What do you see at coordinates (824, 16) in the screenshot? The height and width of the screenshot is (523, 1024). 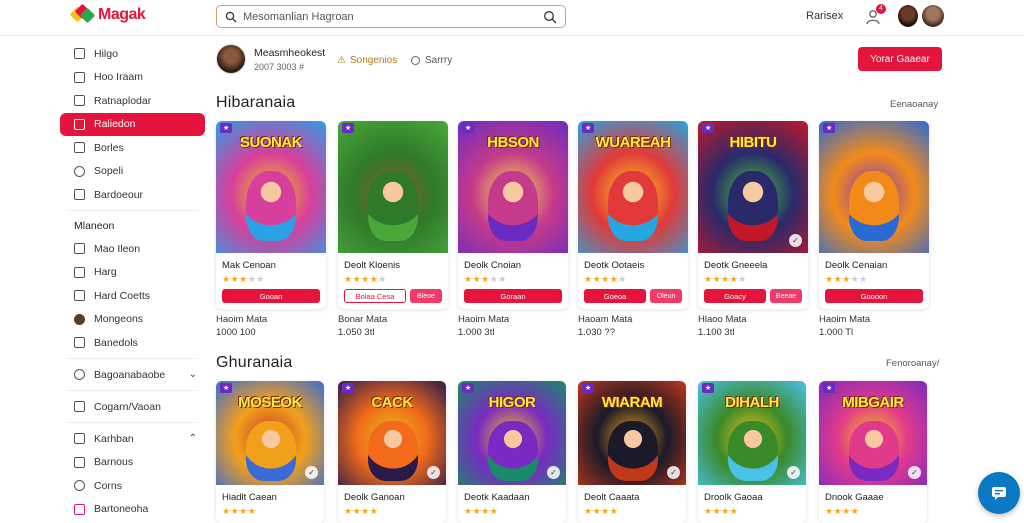 I see `header-menu-label: Rarisex` at bounding box center [824, 16].